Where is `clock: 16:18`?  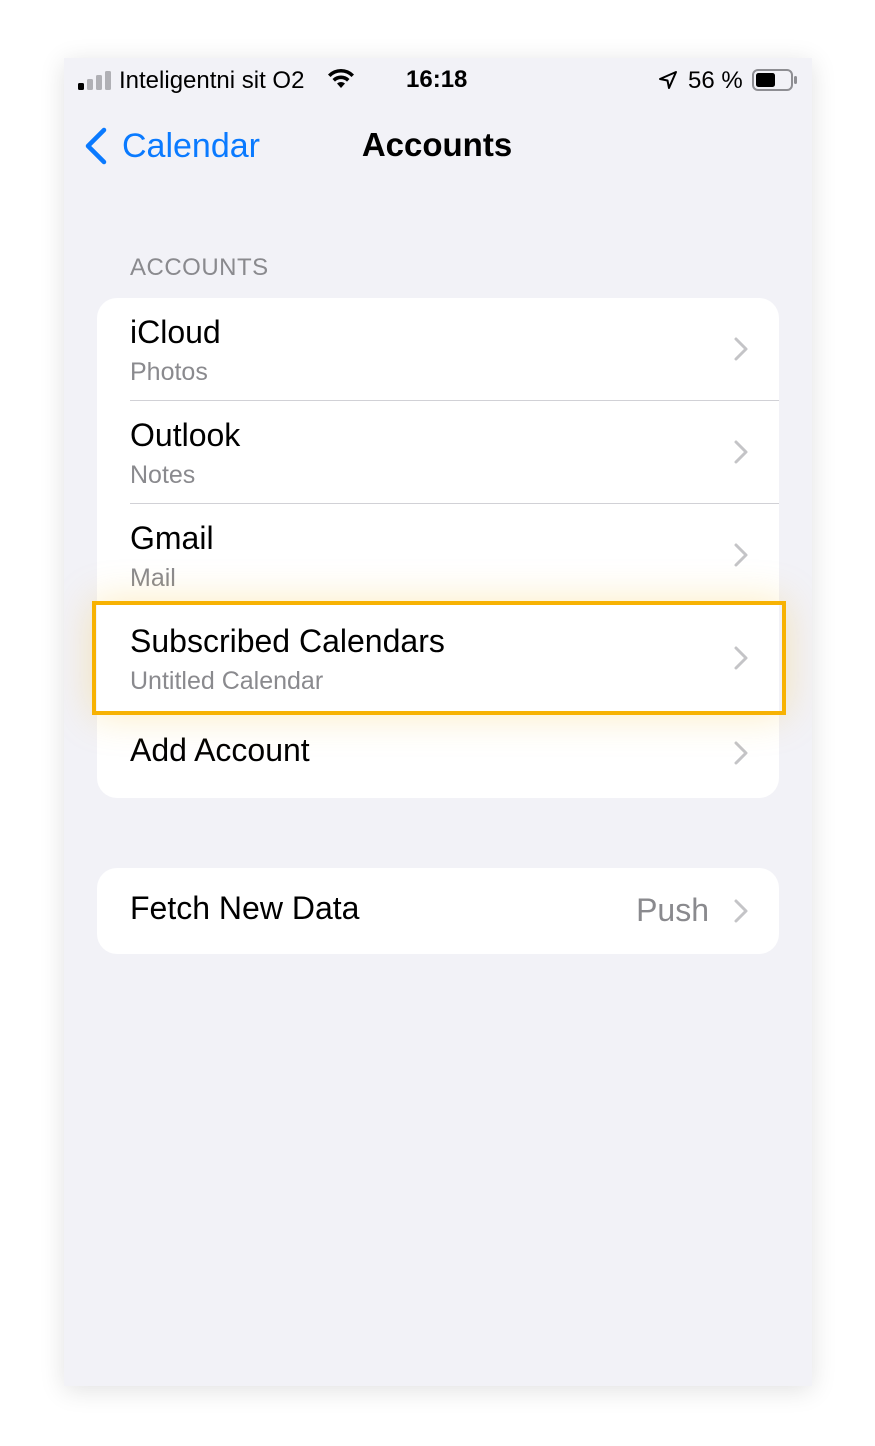 clock: 16:18 is located at coordinates (437, 79).